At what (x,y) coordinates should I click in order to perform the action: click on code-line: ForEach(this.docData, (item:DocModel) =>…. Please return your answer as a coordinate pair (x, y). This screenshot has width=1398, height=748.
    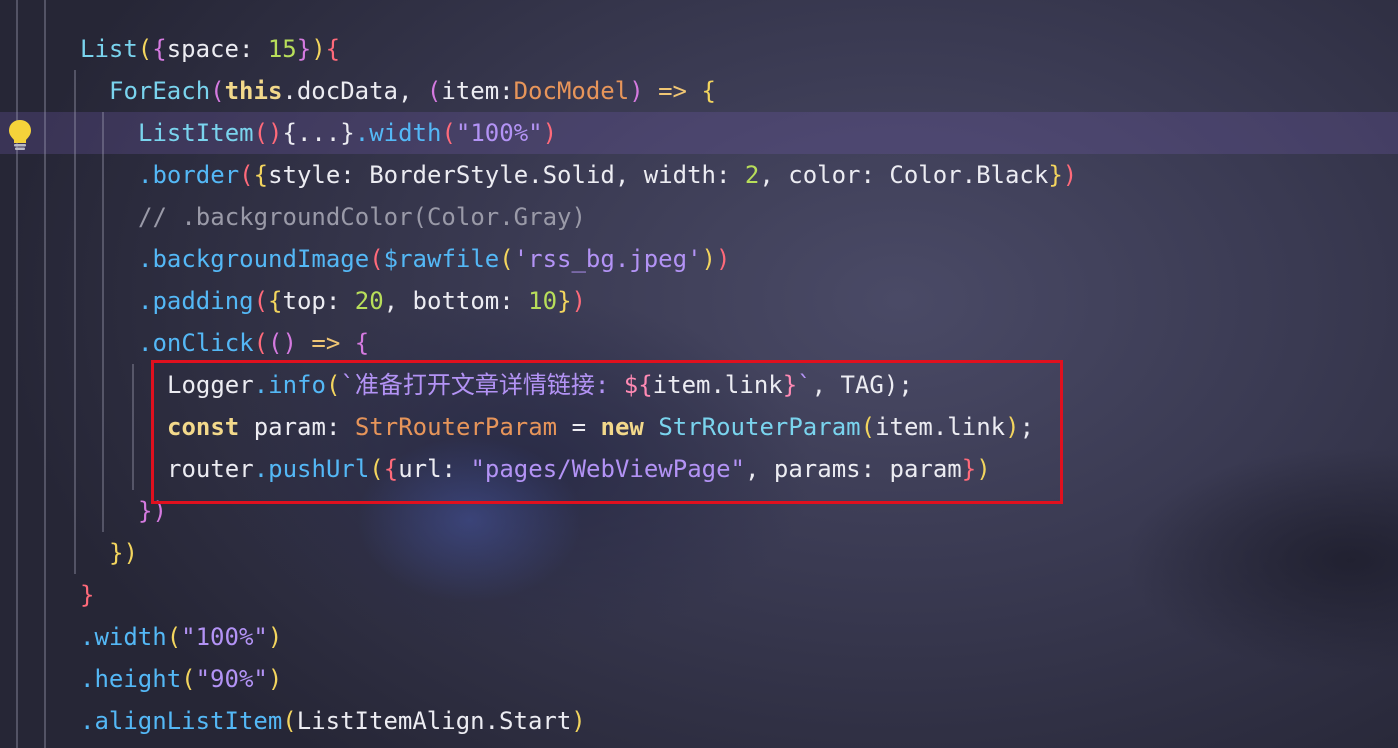
    Looking at the image, I should click on (412, 91).